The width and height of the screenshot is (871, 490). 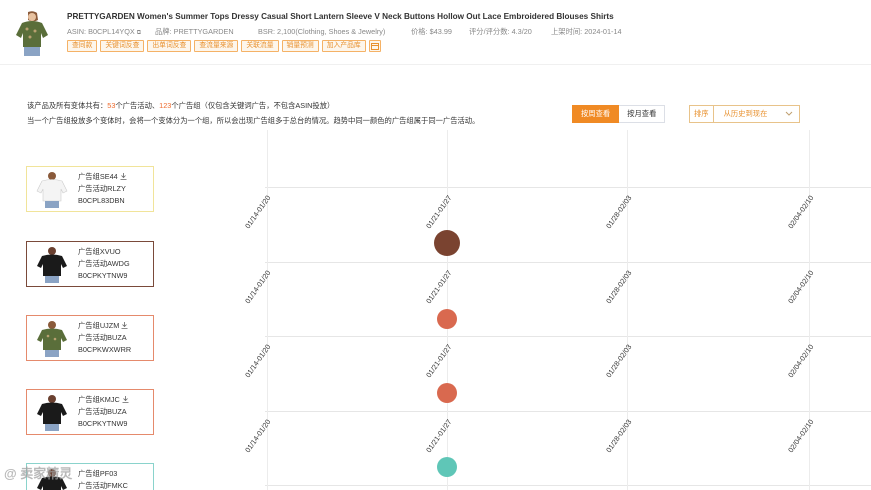 I want to click on view-toggle: 按周查看 按月查看, so click(x=619, y=114).